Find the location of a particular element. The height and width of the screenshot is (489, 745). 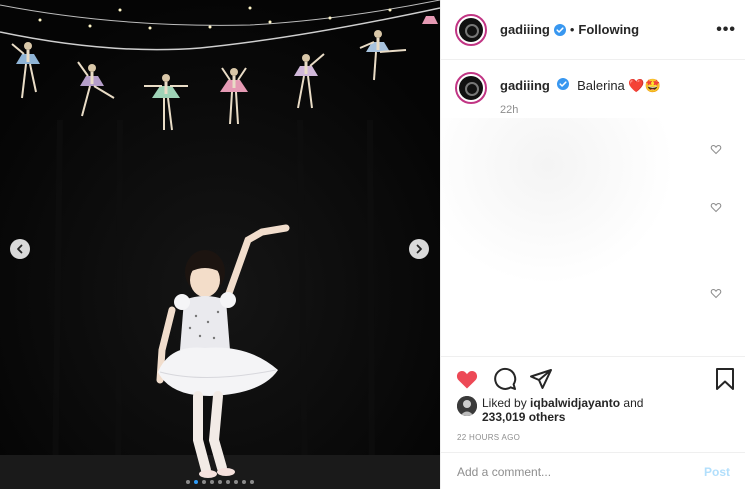

carousel-prev-button is located at coordinates (20, 249).